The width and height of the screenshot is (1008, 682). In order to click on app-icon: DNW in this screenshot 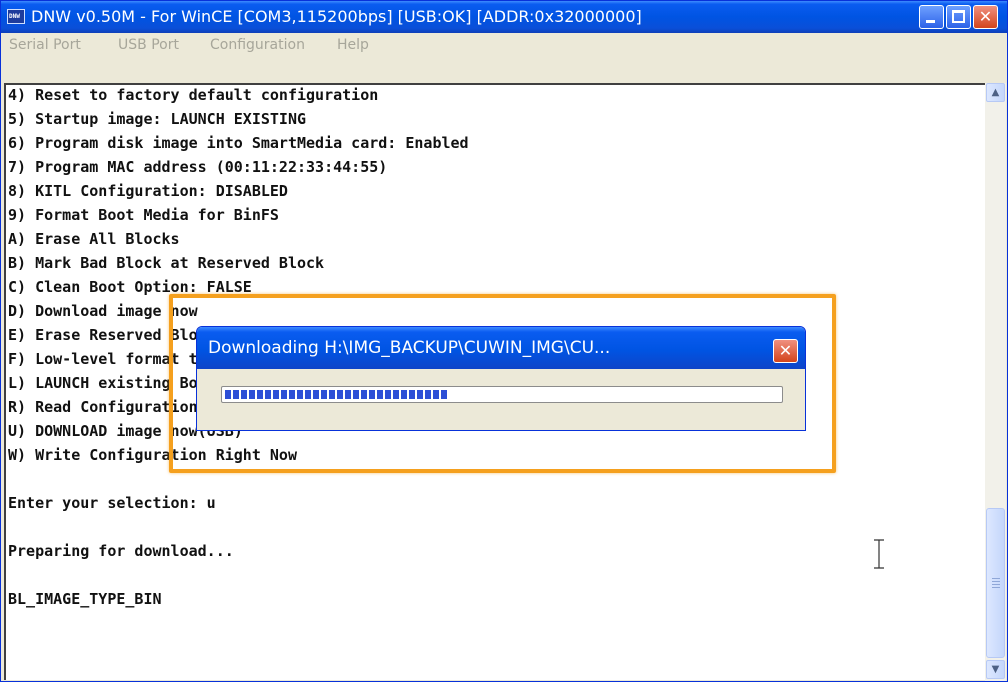, I will do `click(16, 16)`.